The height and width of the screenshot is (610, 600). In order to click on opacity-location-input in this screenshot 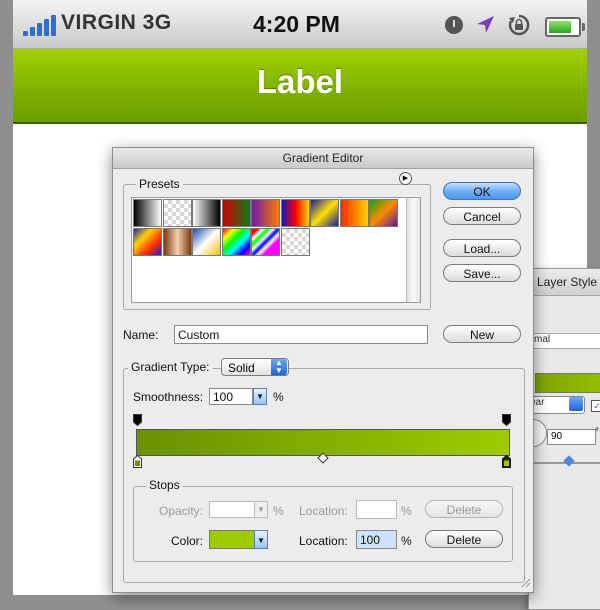, I will do `click(376, 509)`.